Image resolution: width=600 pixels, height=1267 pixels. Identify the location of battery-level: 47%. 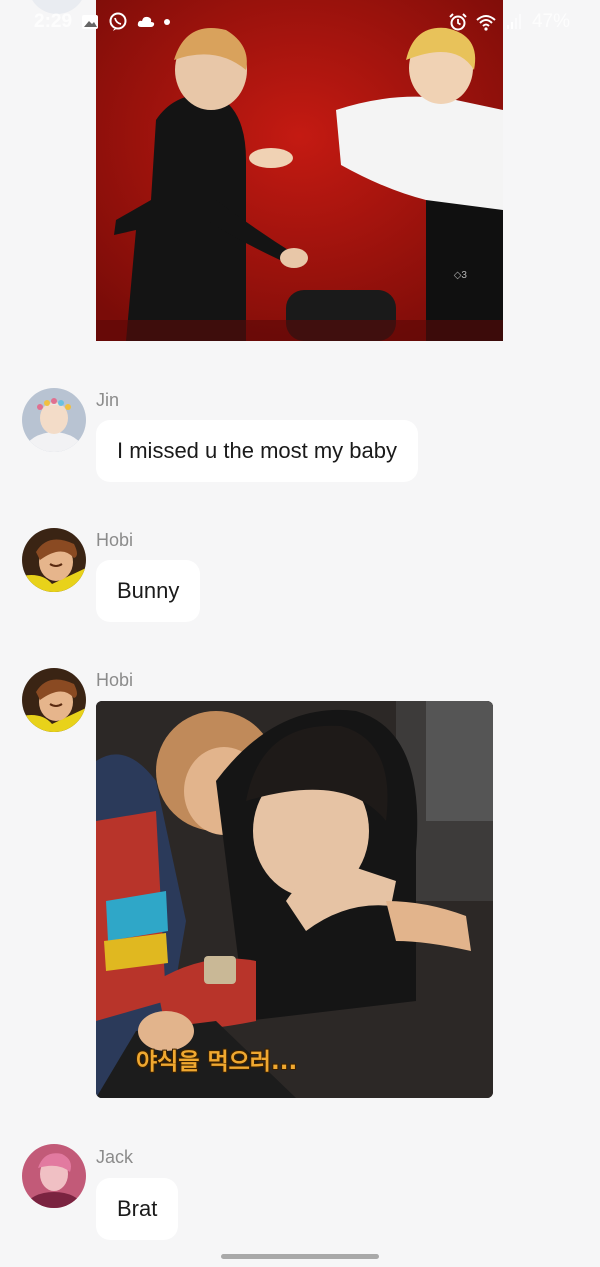
(550, 21).